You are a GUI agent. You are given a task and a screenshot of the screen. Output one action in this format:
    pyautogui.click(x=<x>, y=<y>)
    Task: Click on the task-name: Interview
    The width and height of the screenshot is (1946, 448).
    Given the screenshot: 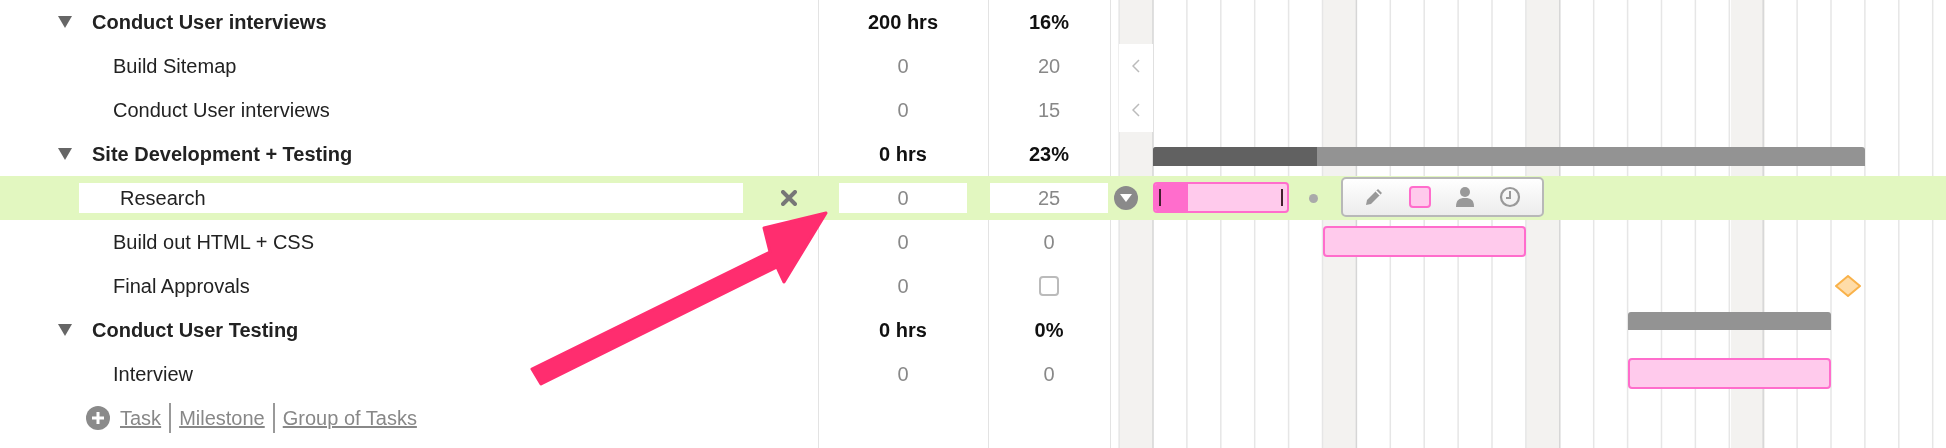 What is the action you would take?
    pyautogui.click(x=153, y=374)
    